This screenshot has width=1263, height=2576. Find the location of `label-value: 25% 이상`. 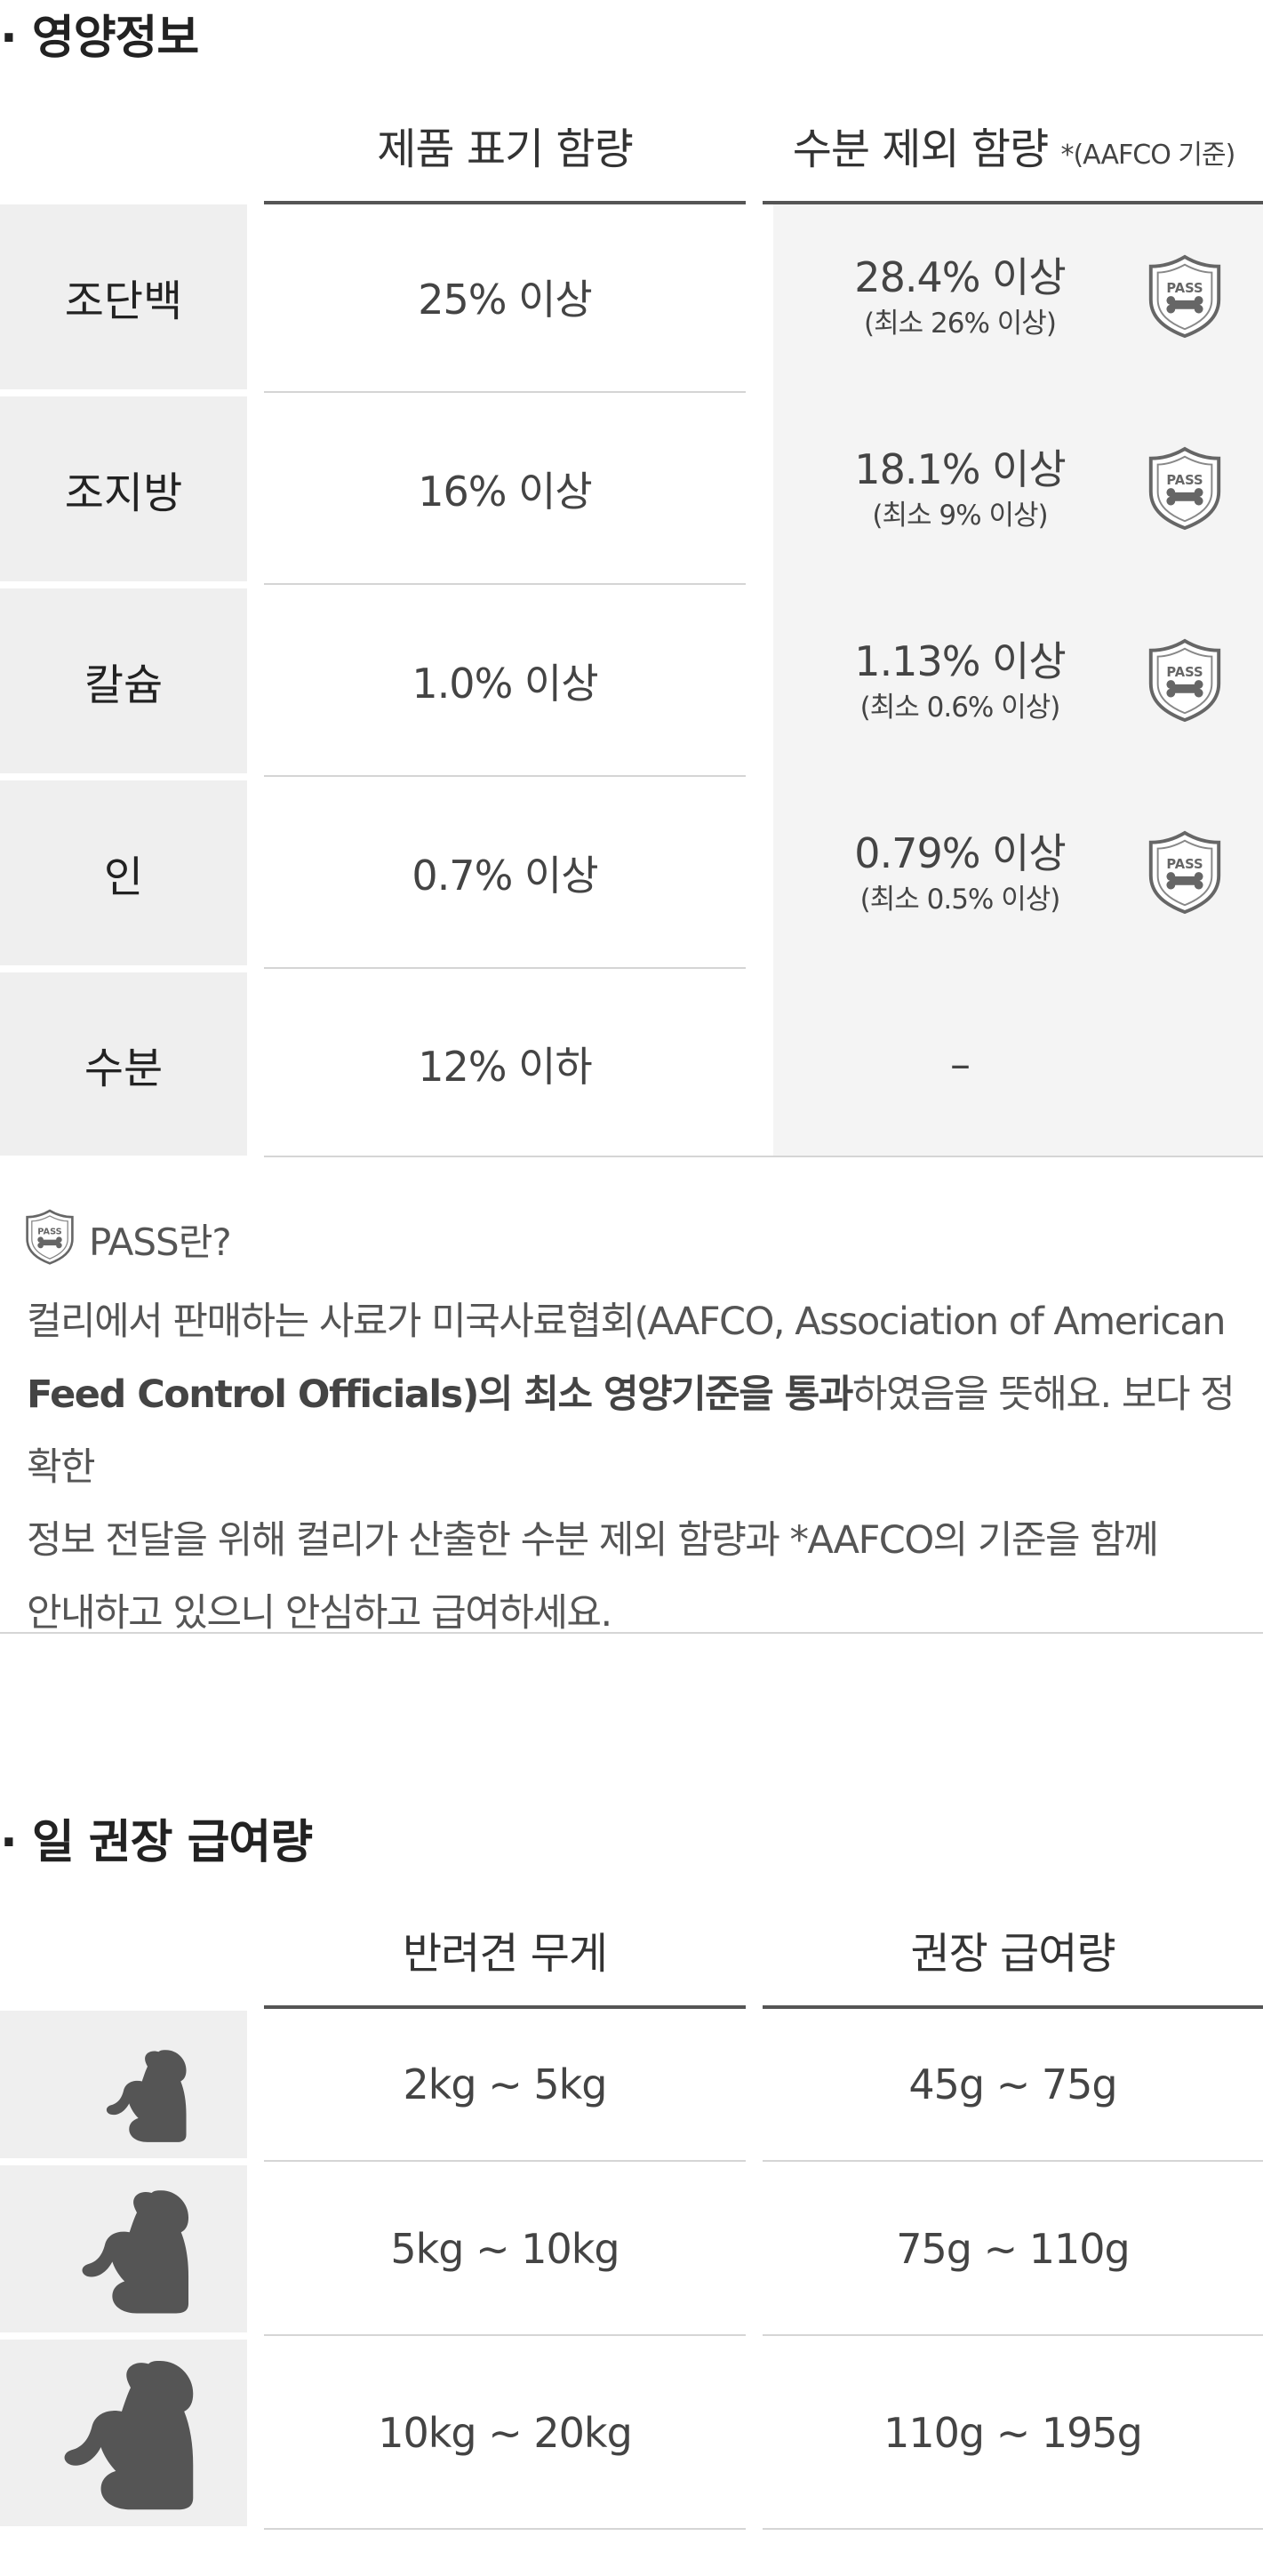

label-value: 25% 이상 is located at coordinates (505, 300).